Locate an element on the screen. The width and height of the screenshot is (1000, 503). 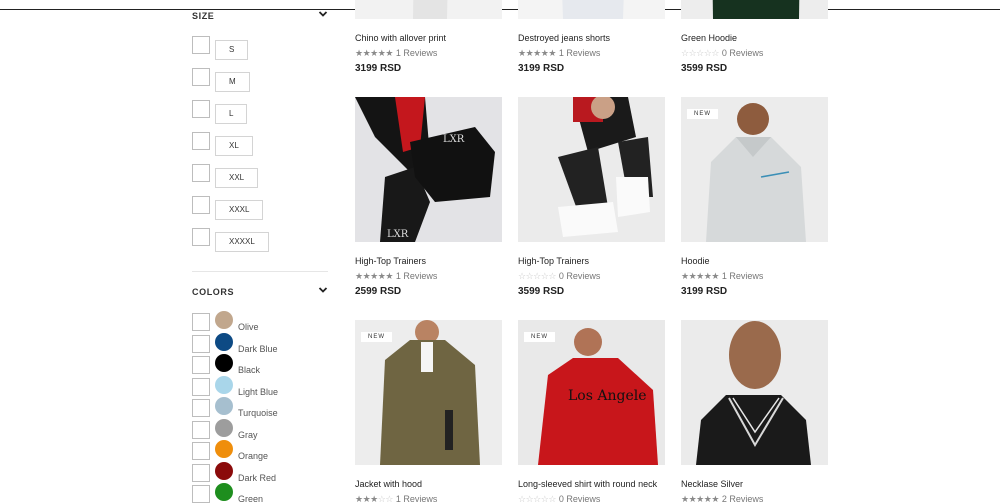
review-count: 0 Reviews is located at coordinates (742, 53).